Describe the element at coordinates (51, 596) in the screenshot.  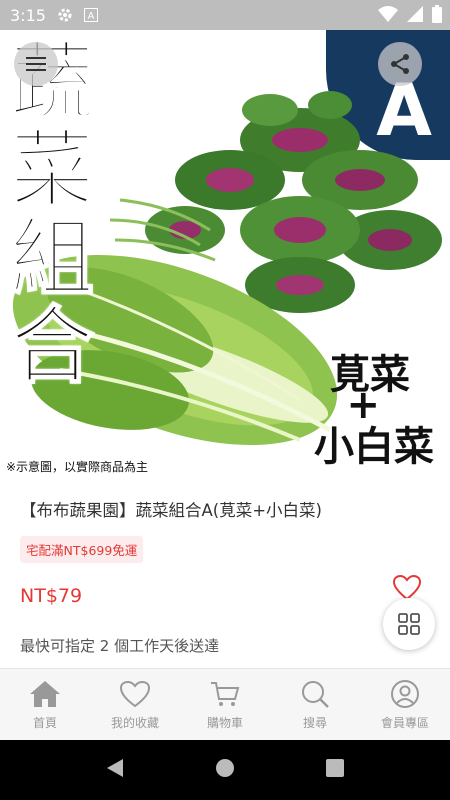
I see `product-price: NT$79` at that location.